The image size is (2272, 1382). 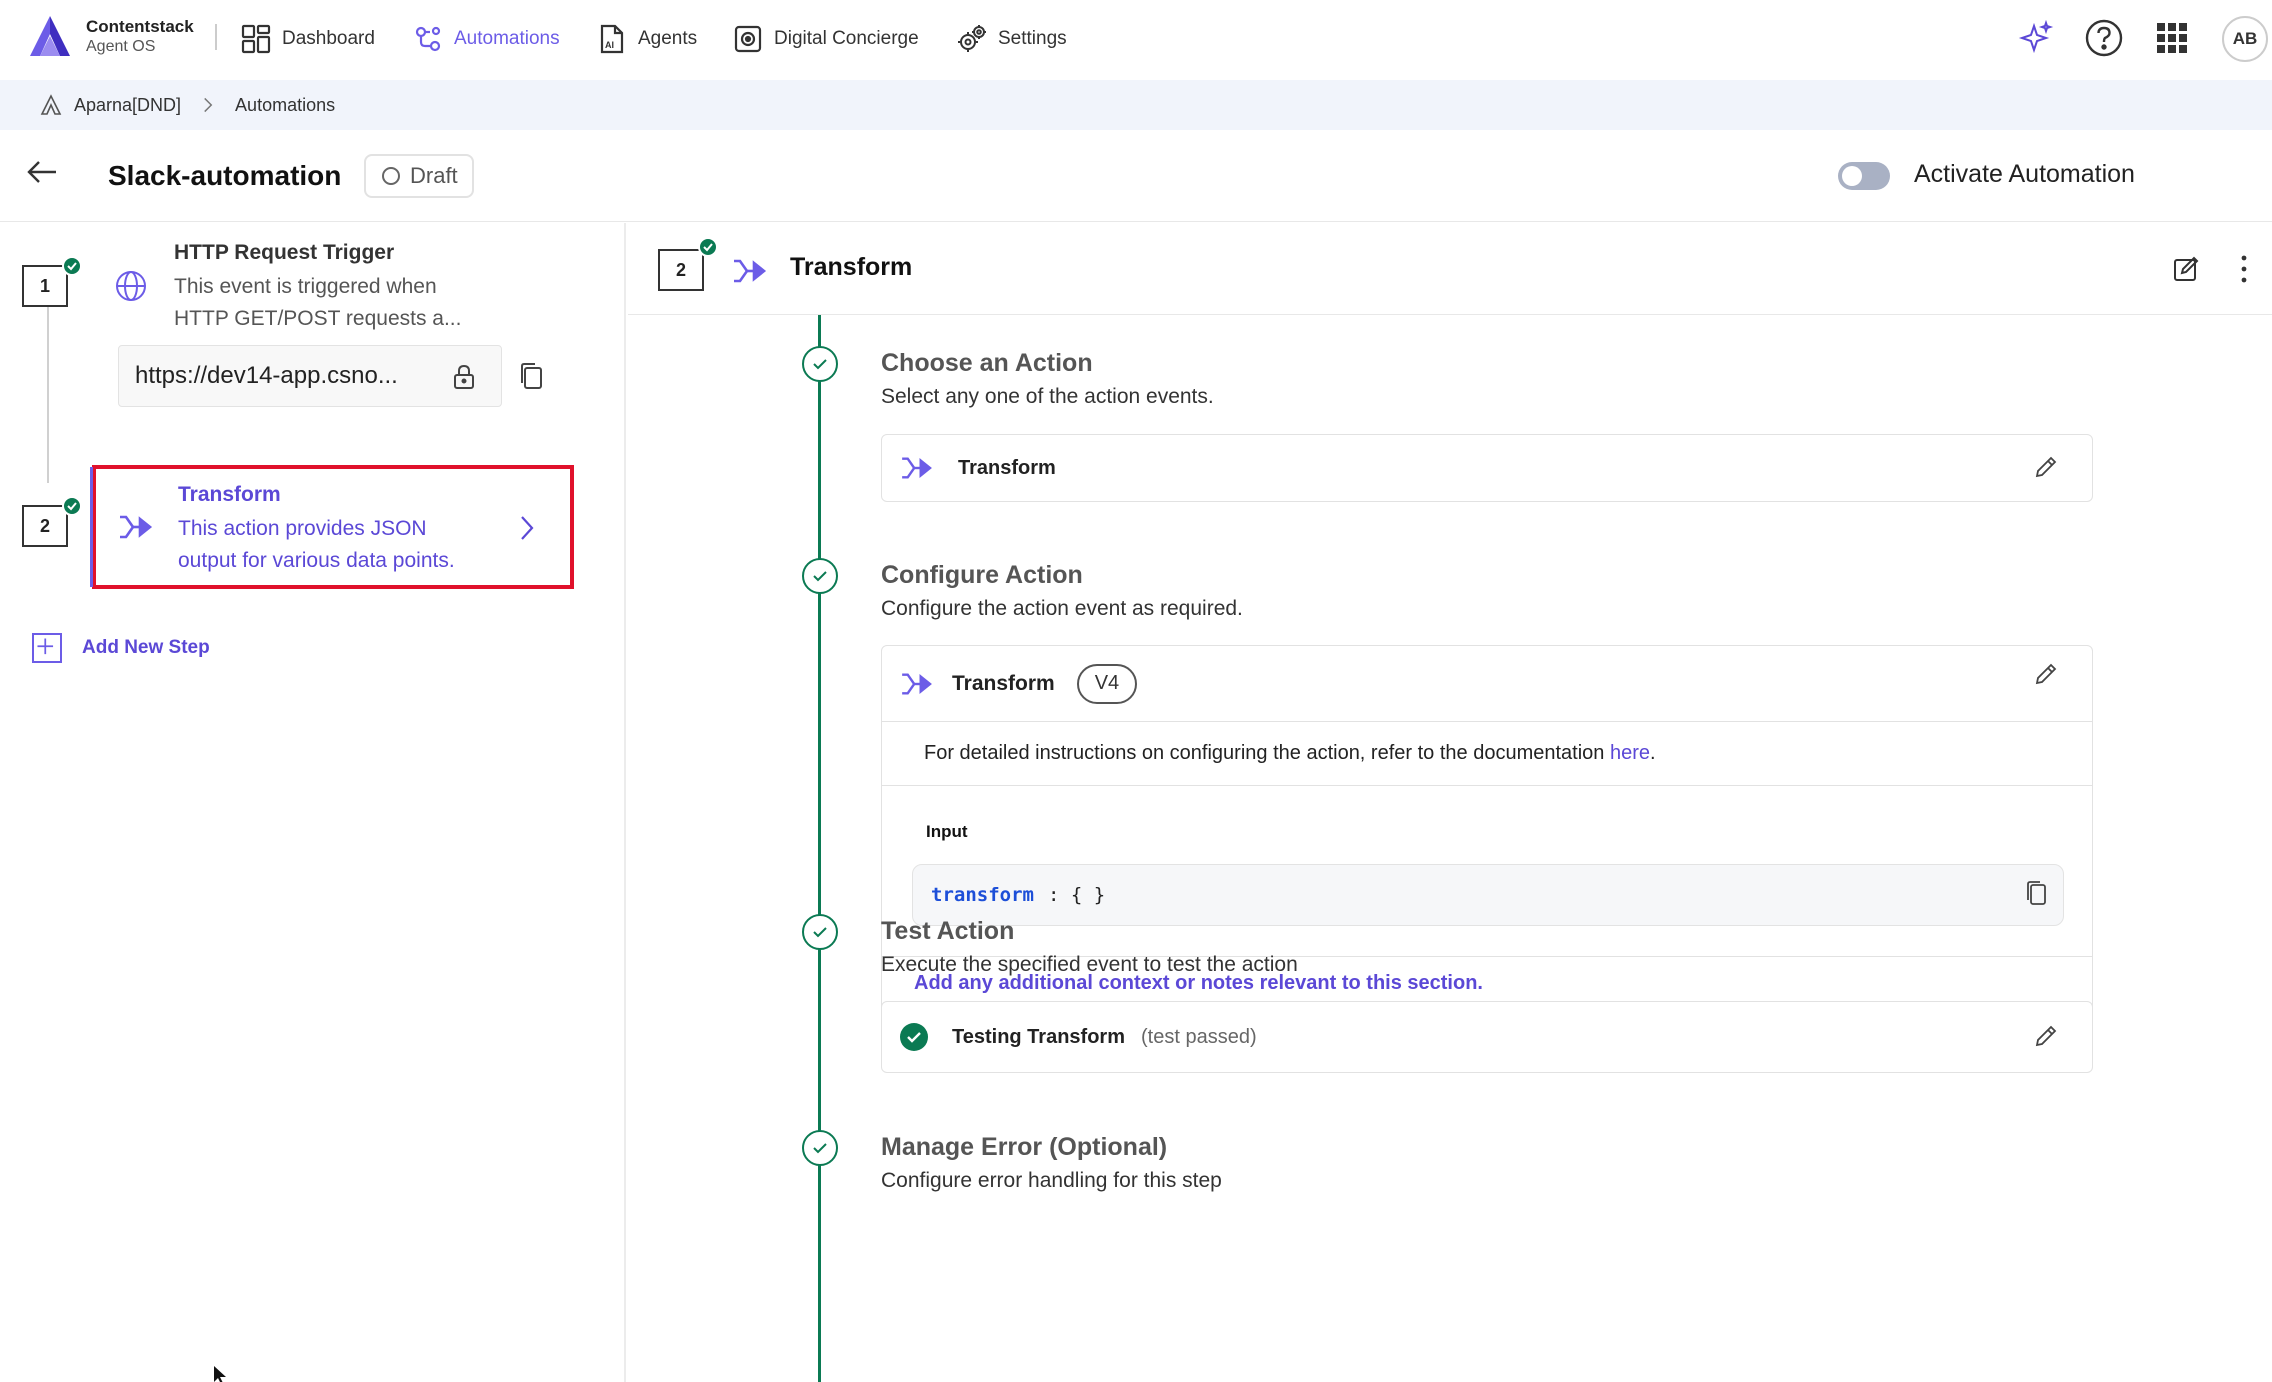 What do you see at coordinates (42, 172) in the screenshot?
I see `back-arrow-icon` at bounding box center [42, 172].